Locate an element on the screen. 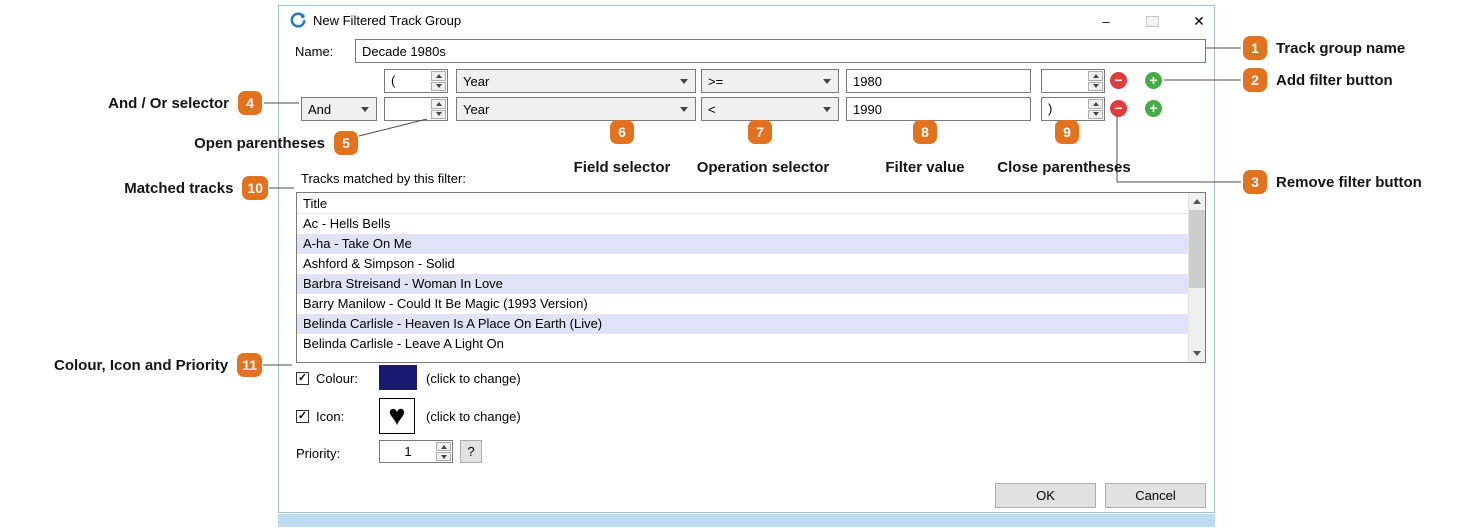 The width and height of the screenshot is (1461, 530). icon-preview: ♥ is located at coordinates (397, 416).